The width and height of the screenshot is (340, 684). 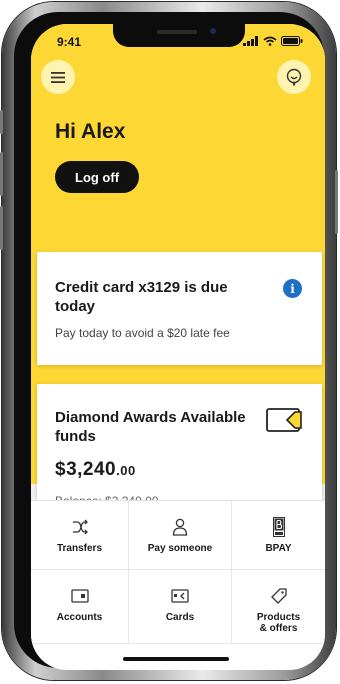 What do you see at coordinates (97, 177) in the screenshot?
I see `log-off-button: Log off` at bounding box center [97, 177].